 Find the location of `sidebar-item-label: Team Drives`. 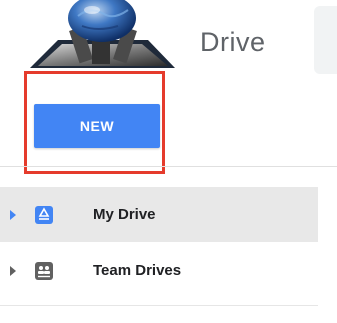

sidebar-item-label: Team Drives is located at coordinates (137, 270).